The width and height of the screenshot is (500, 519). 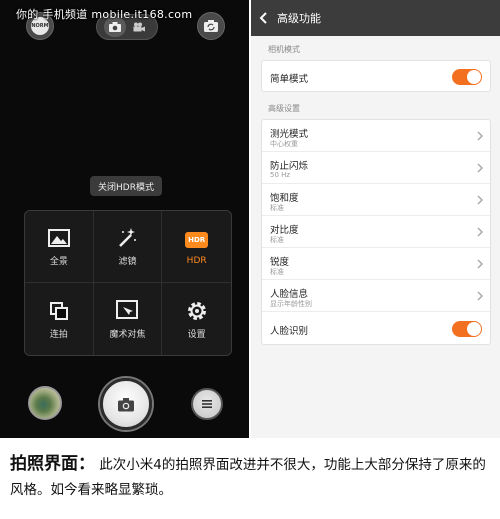 I want to click on mode-refocus: 魔术对焦, so click(x=128, y=319).